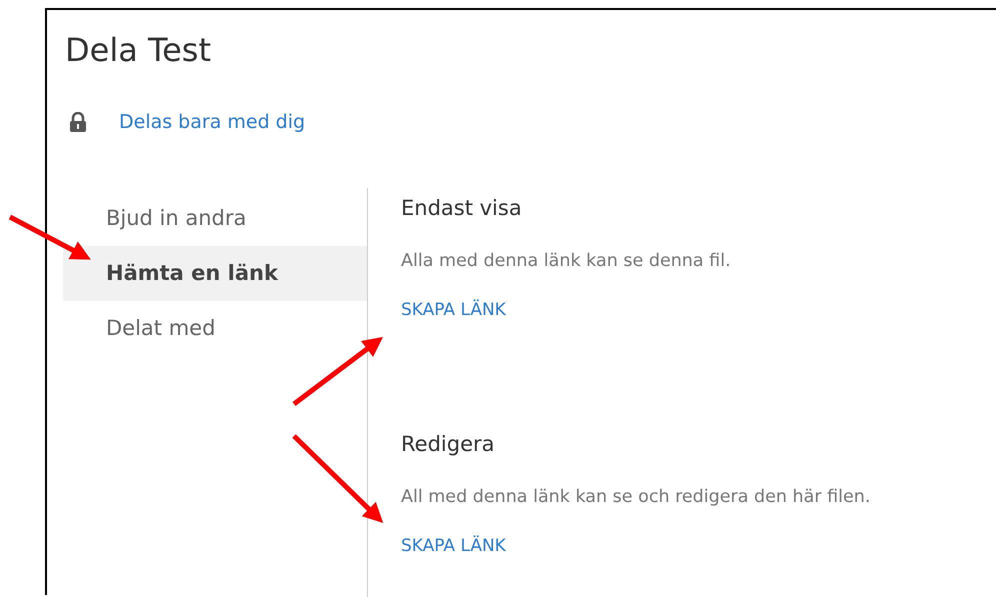 Image resolution: width=996 pixels, height=597 pixels. I want to click on nav-item: Delat med, so click(215, 328).